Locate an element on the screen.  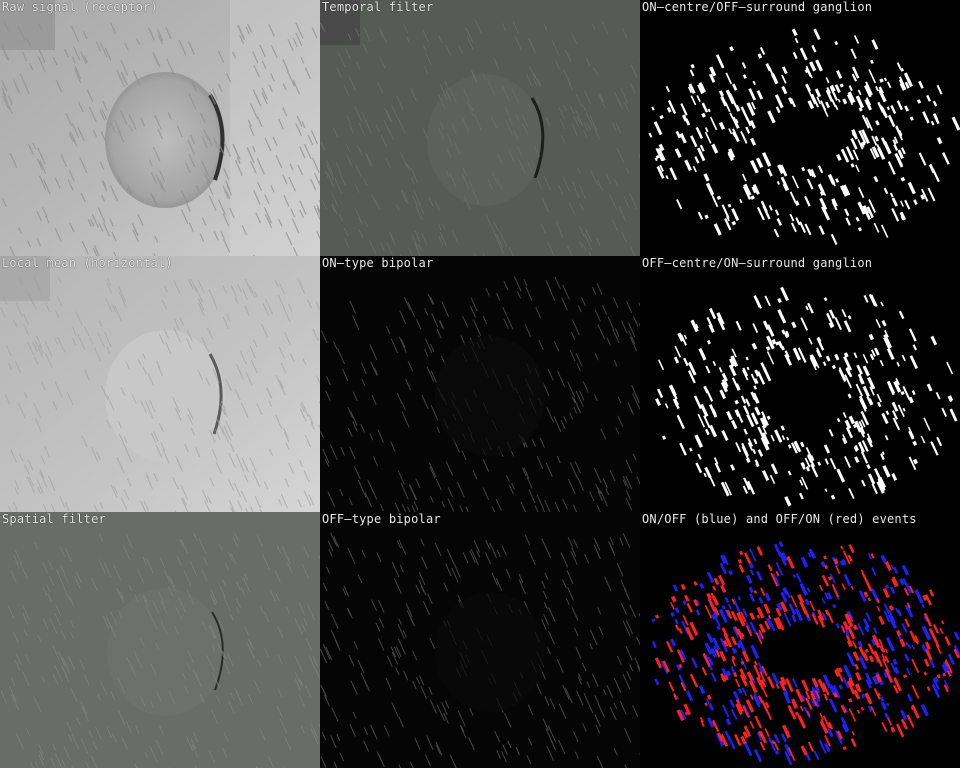
panel-label: Temporal filter is located at coordinates (378, 7).